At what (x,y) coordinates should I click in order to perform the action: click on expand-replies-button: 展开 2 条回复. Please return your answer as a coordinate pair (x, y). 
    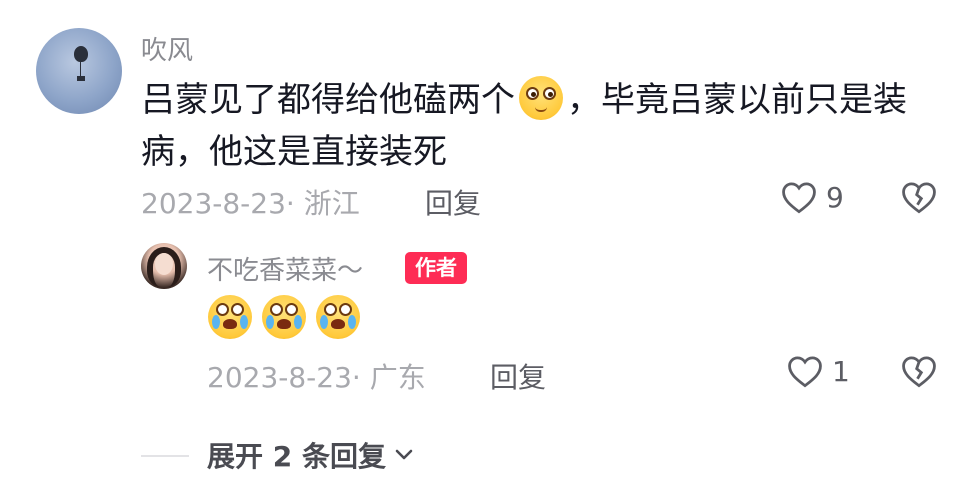
    Looking at the image, I should click on (311, 455).